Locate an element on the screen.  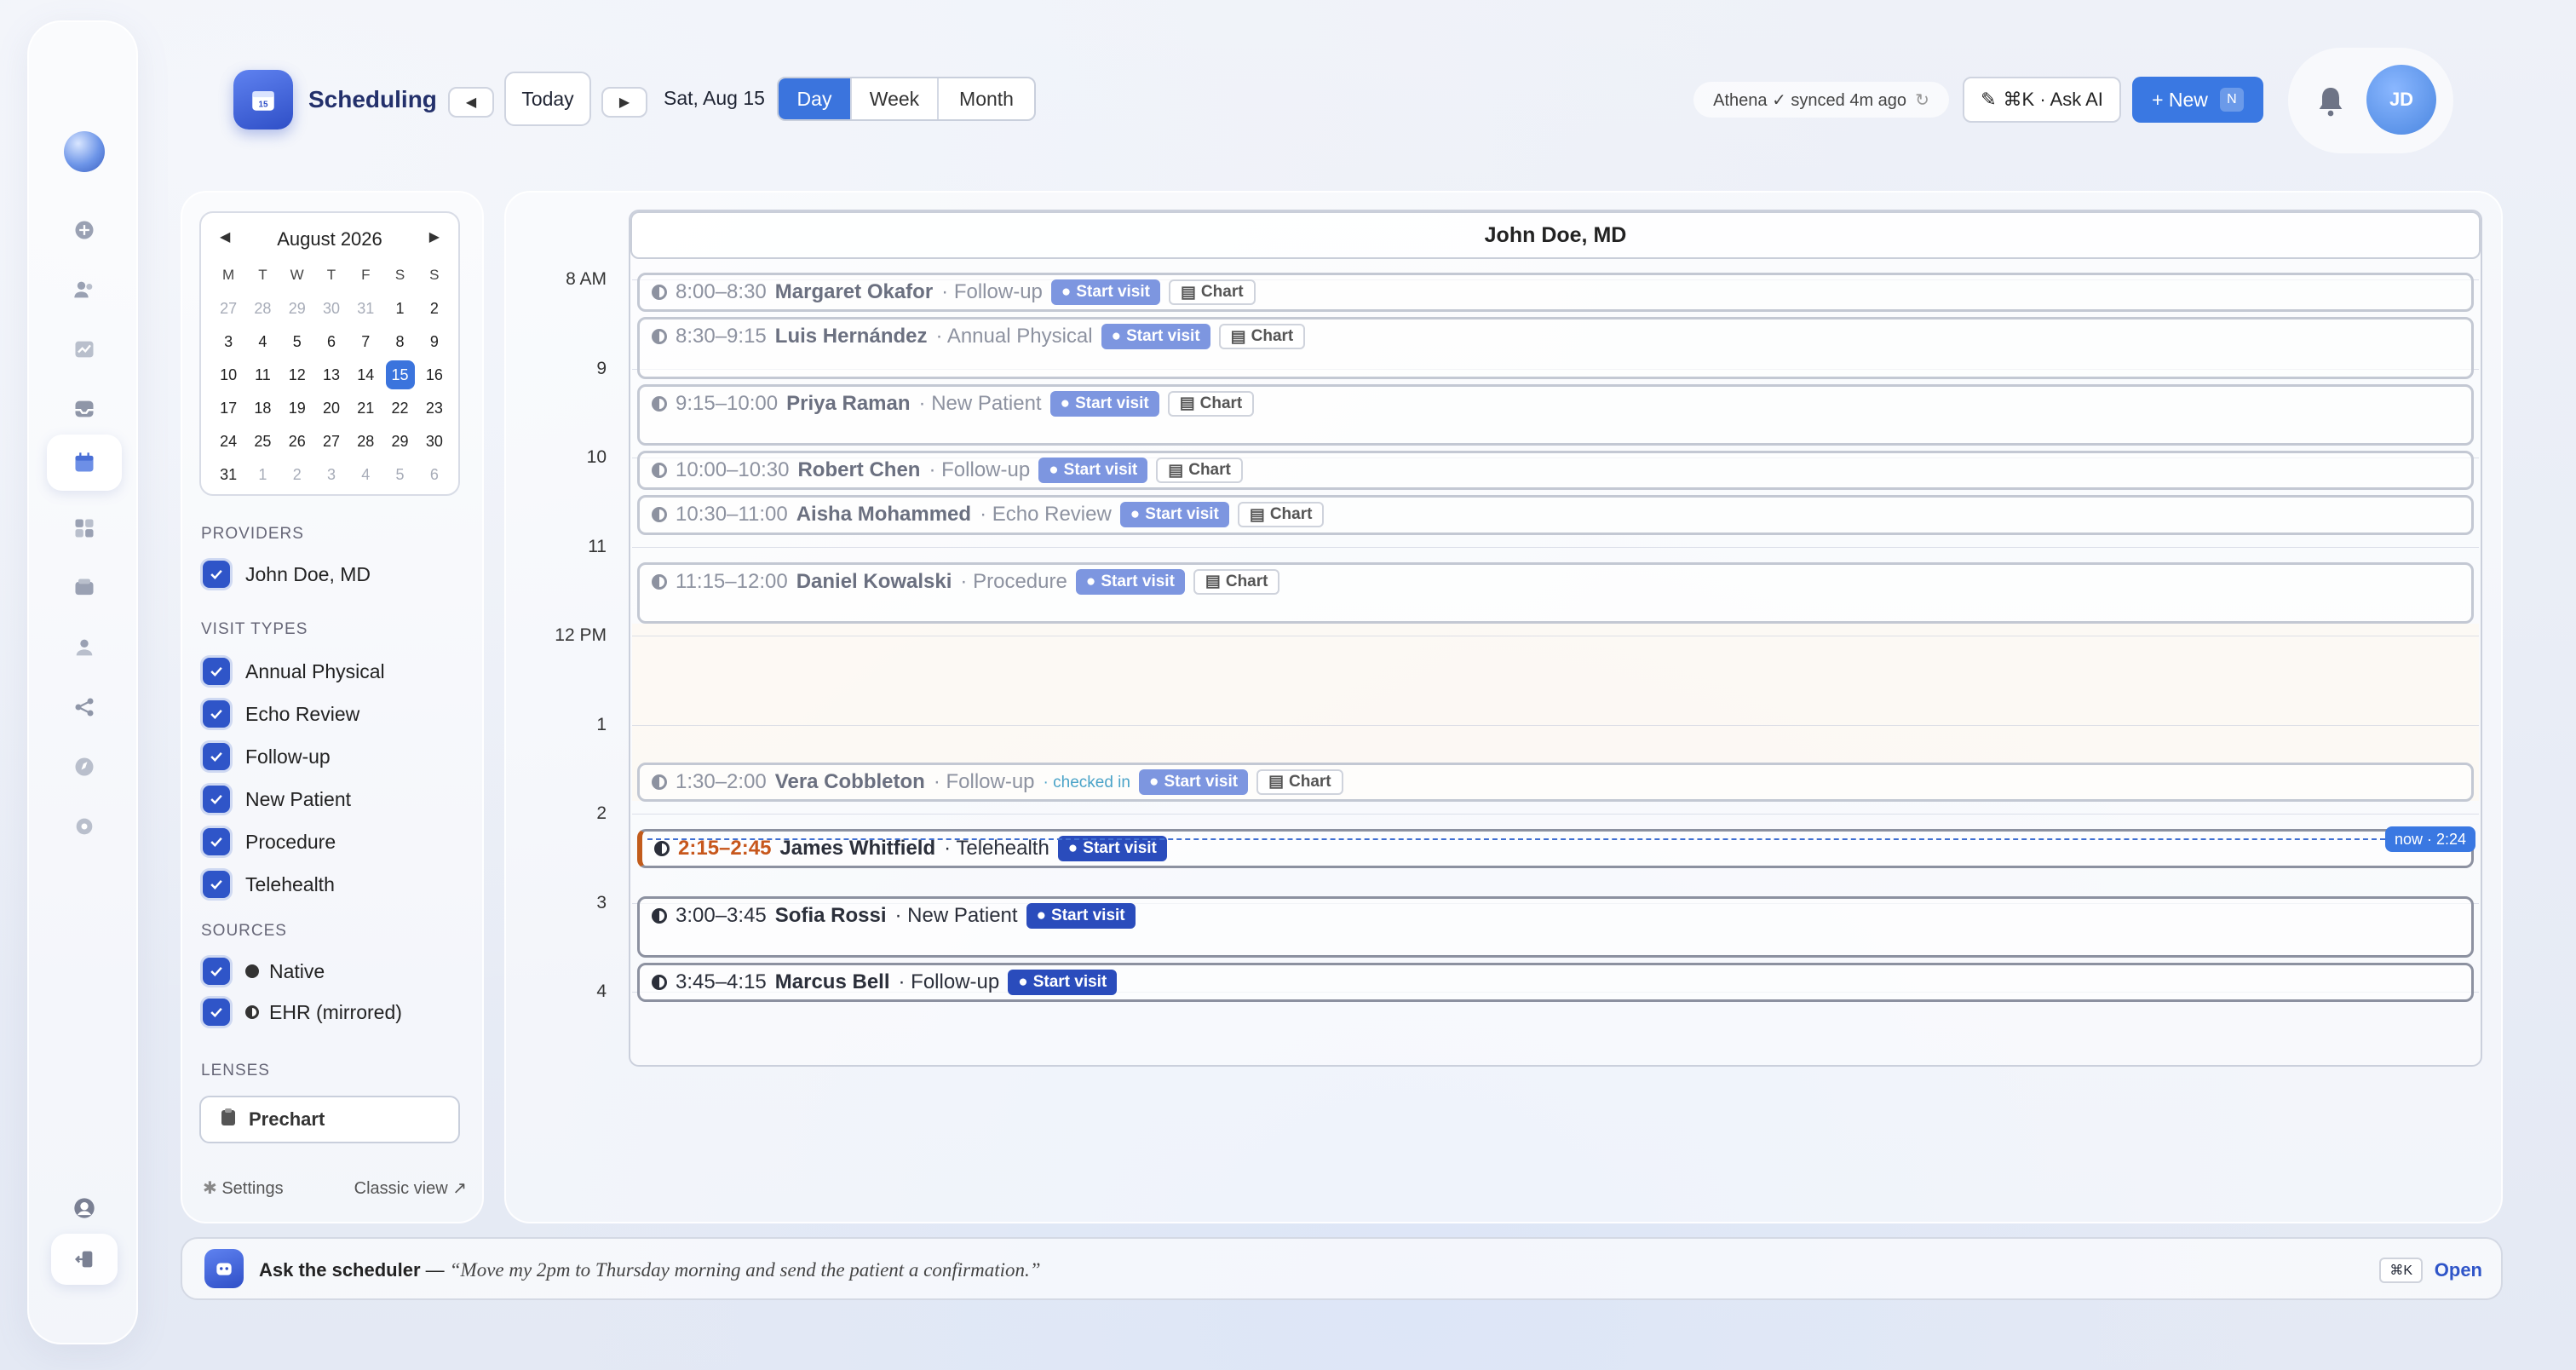
mini-calendar-day: 11 is located at coordinates (262, 375).